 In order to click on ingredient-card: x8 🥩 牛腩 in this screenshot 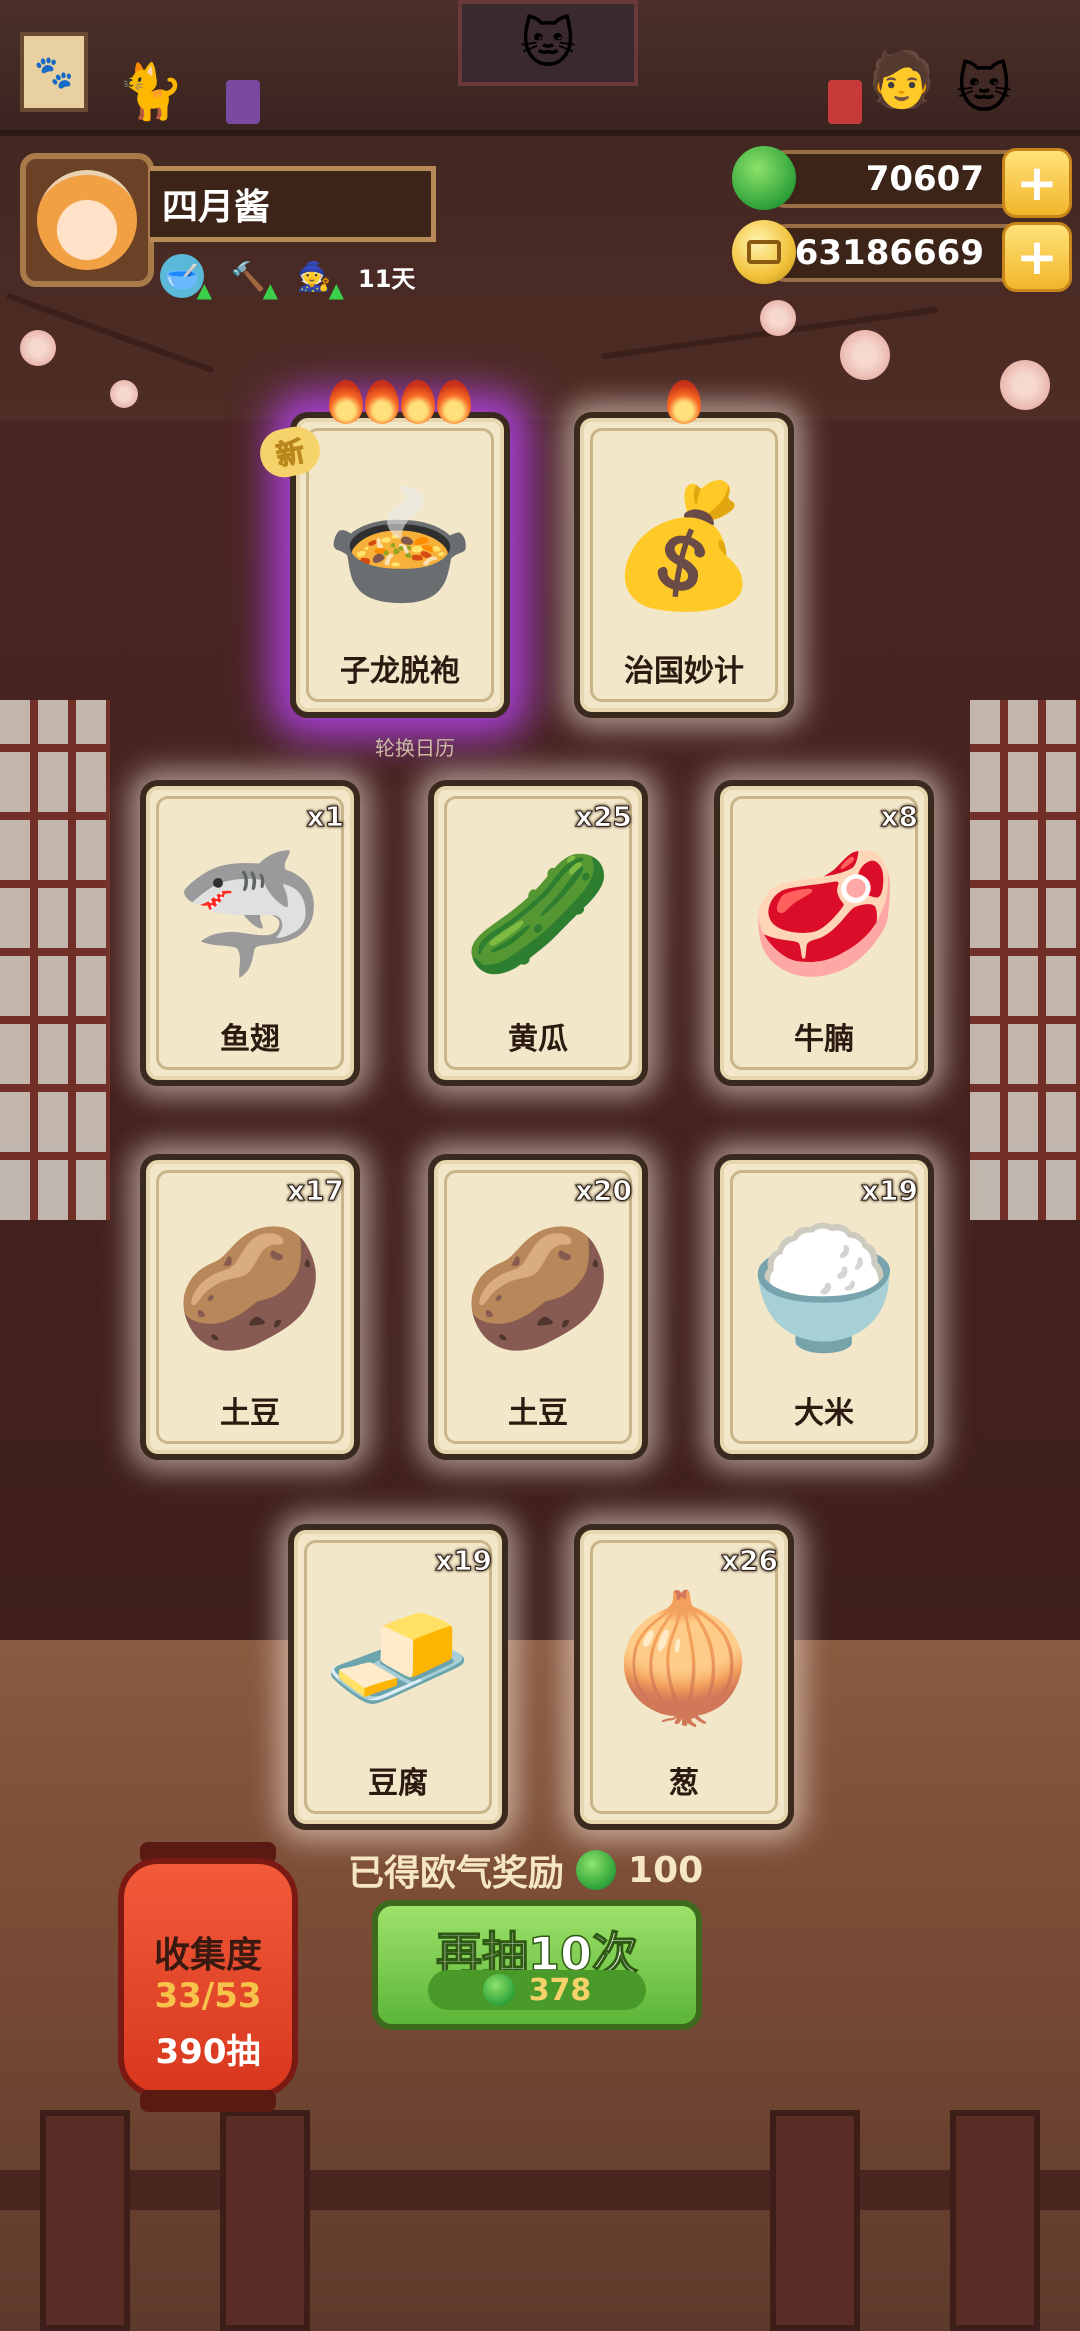, I will do `click(824, 933)`.